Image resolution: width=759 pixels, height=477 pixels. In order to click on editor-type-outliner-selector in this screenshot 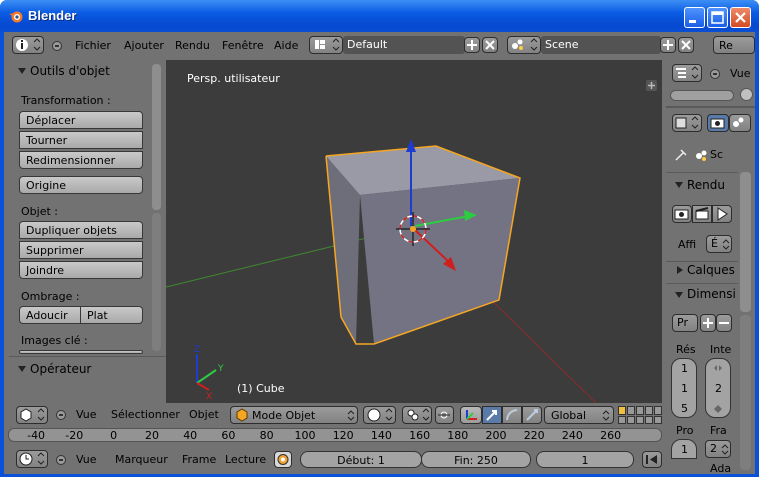, I will do `click(687, 73)`.